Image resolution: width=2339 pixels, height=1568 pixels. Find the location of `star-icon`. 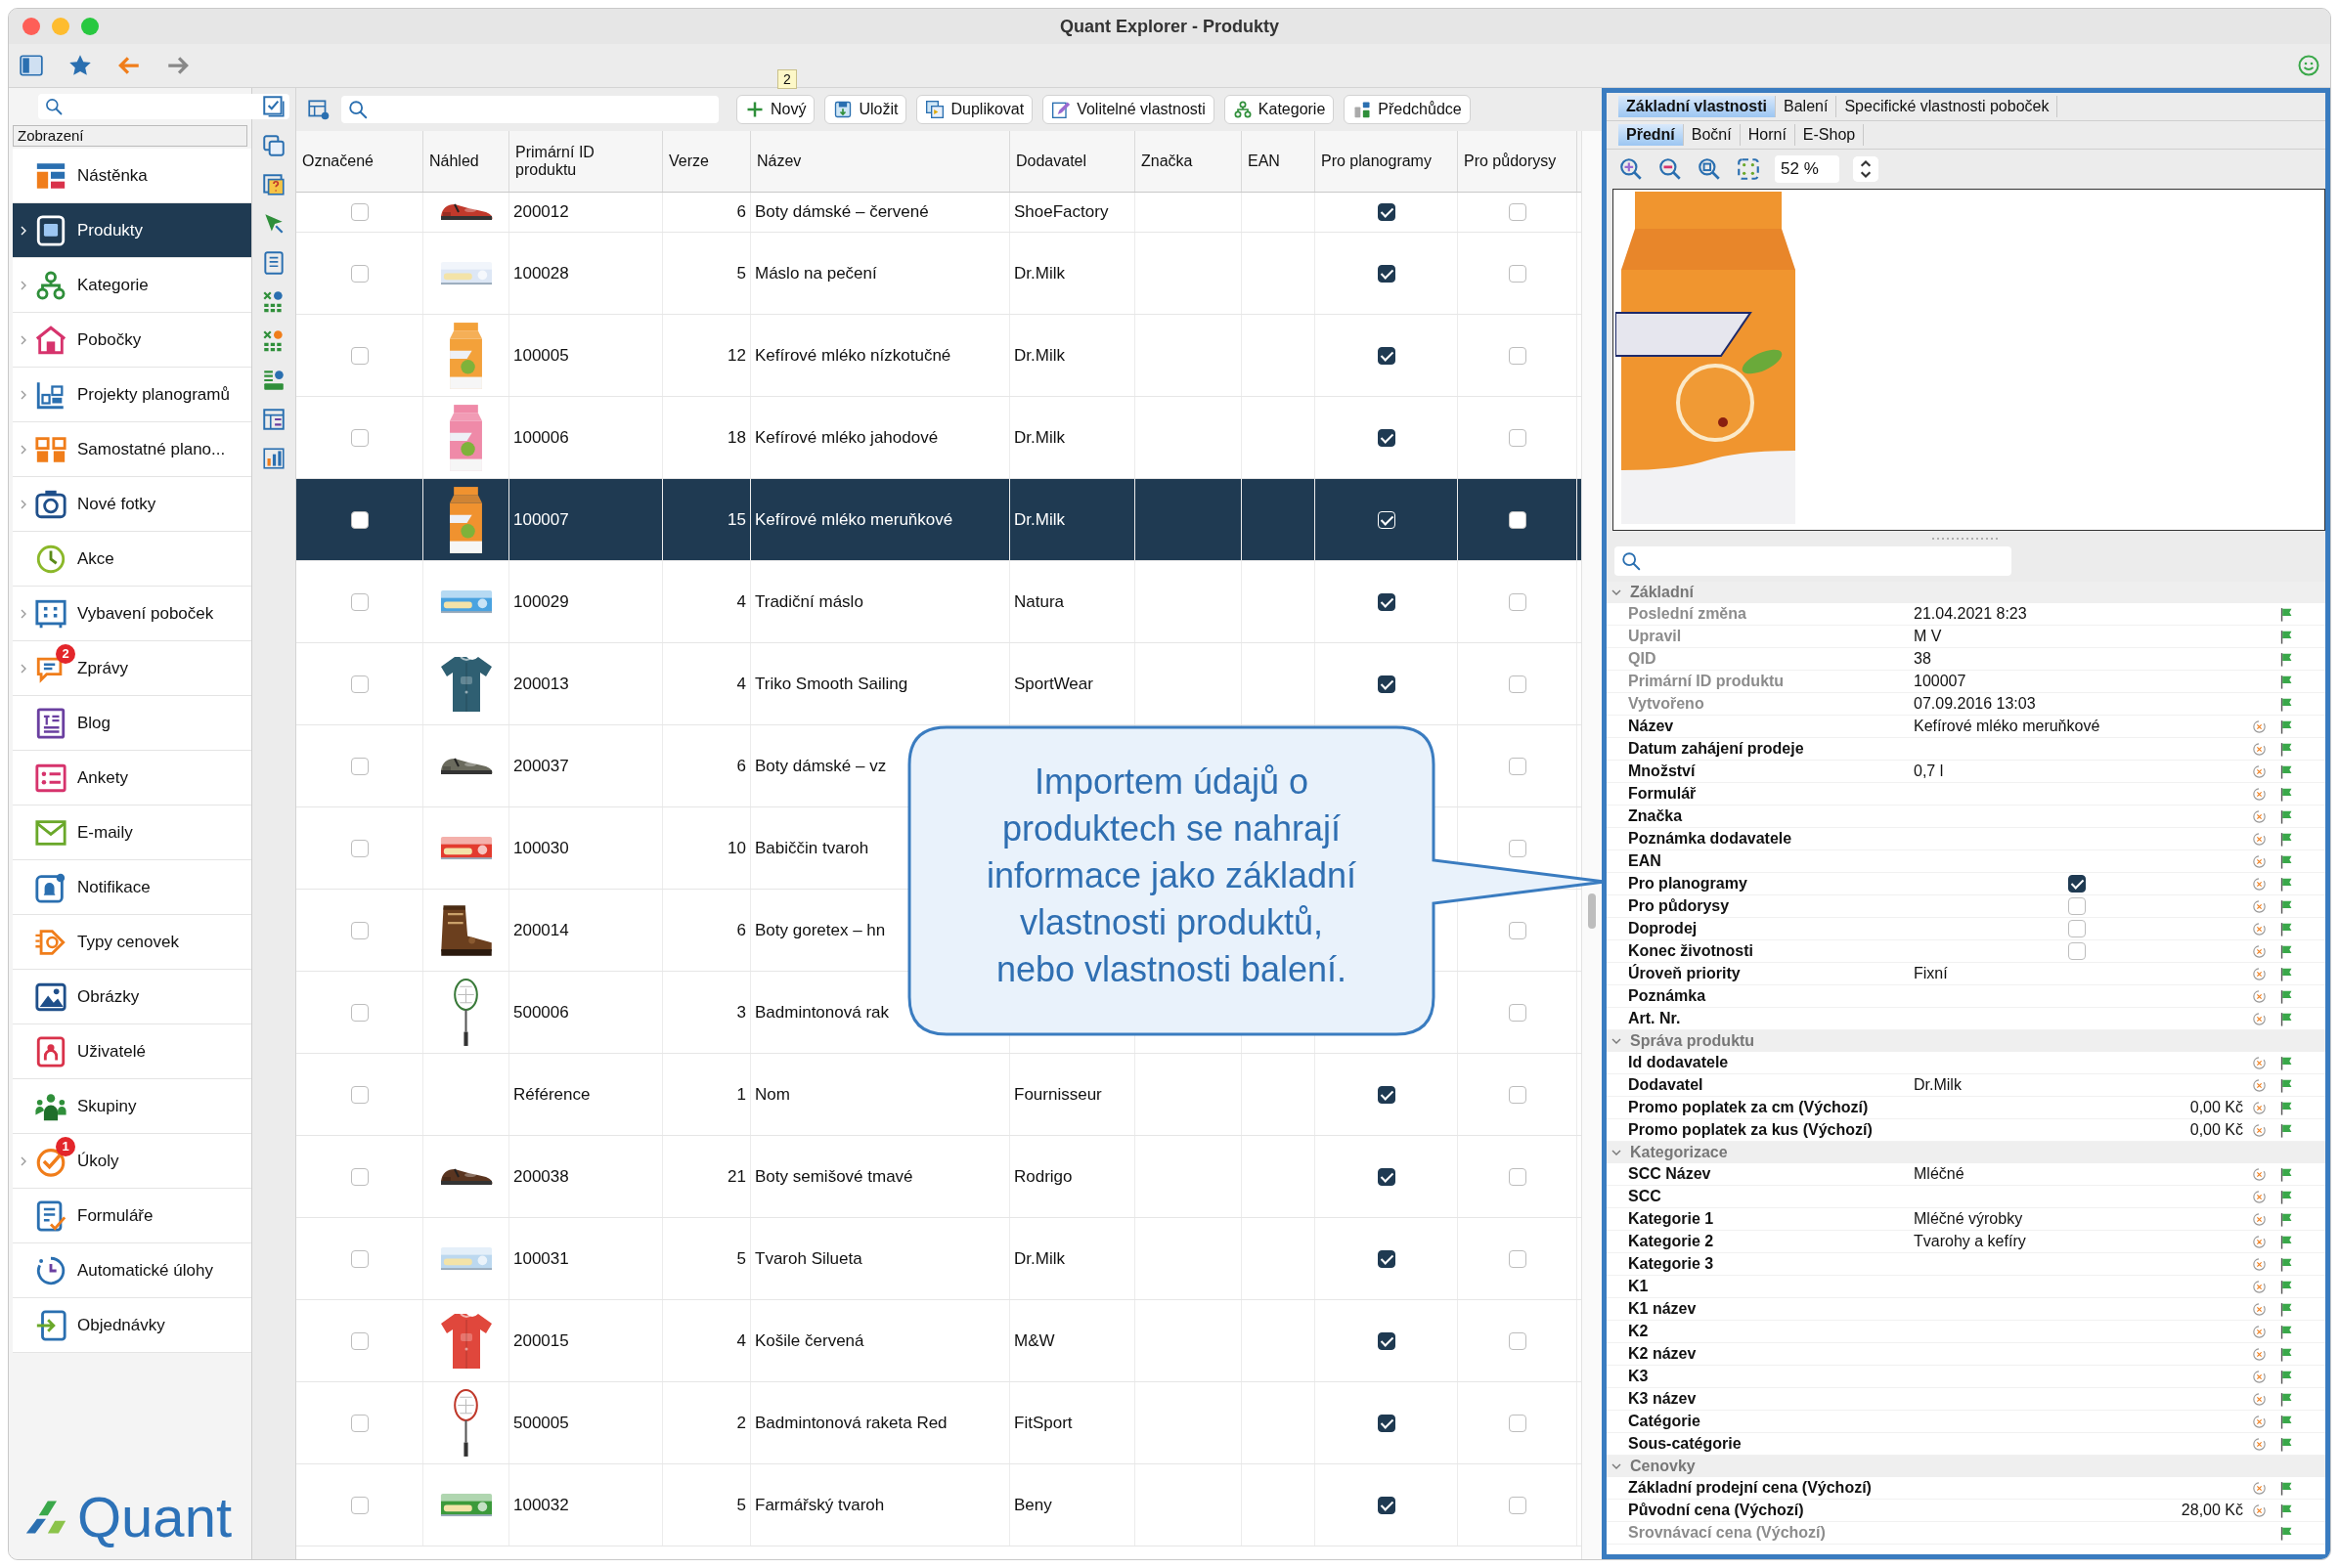

star-icon is located at coordinates (80, 66).